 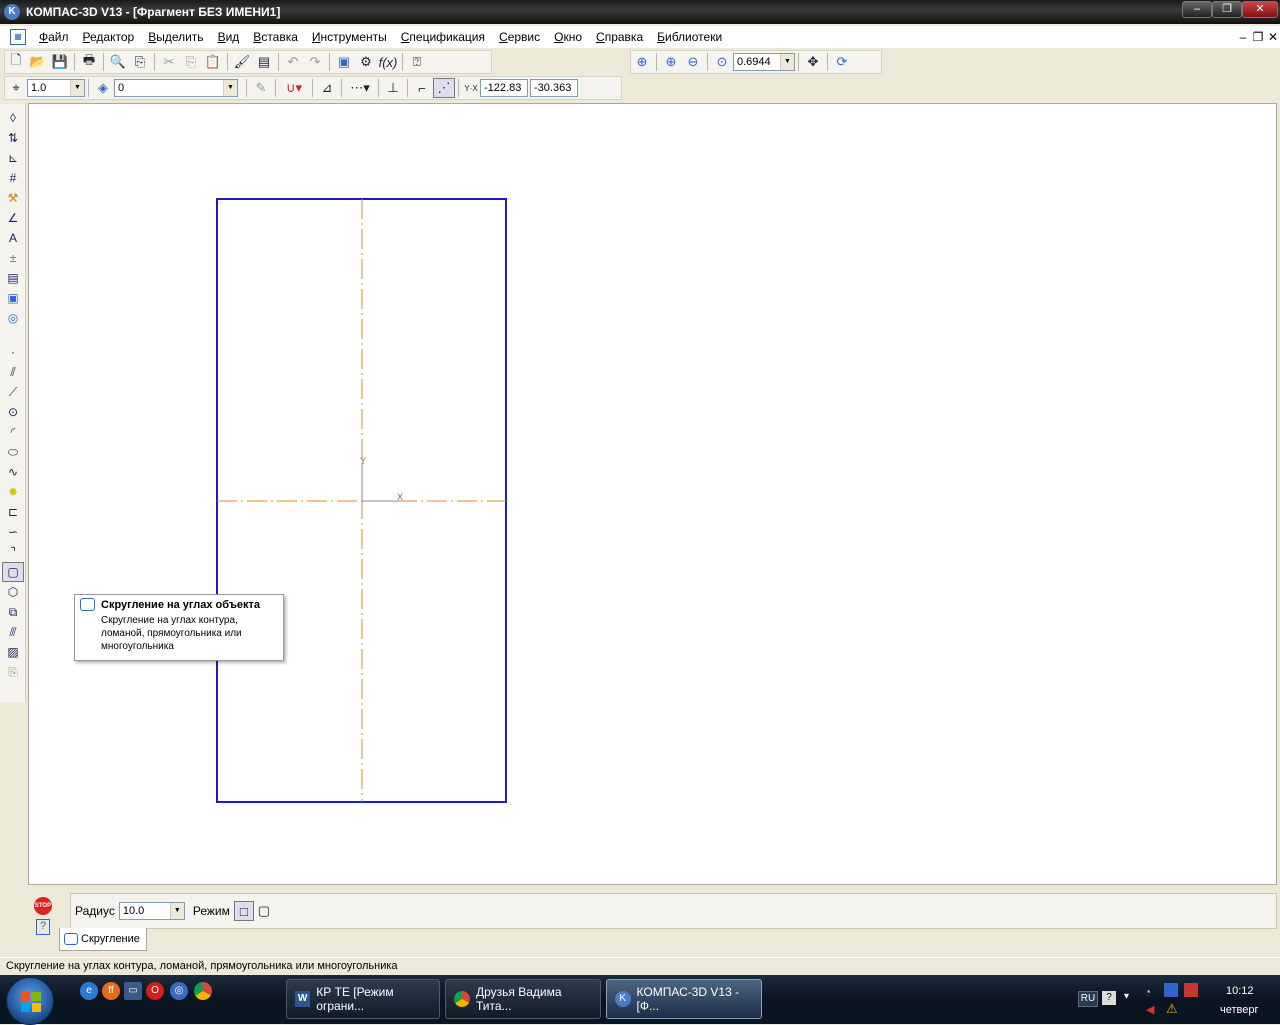 I want to click on menu-help: Справка, so click(x=619, y=37).